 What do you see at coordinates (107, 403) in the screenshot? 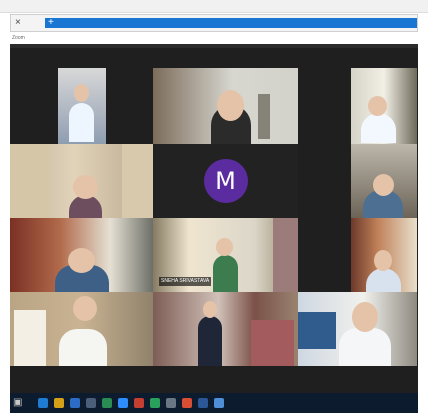
I see `taskbar-calendar-icon` at bounding box center [107, 403].